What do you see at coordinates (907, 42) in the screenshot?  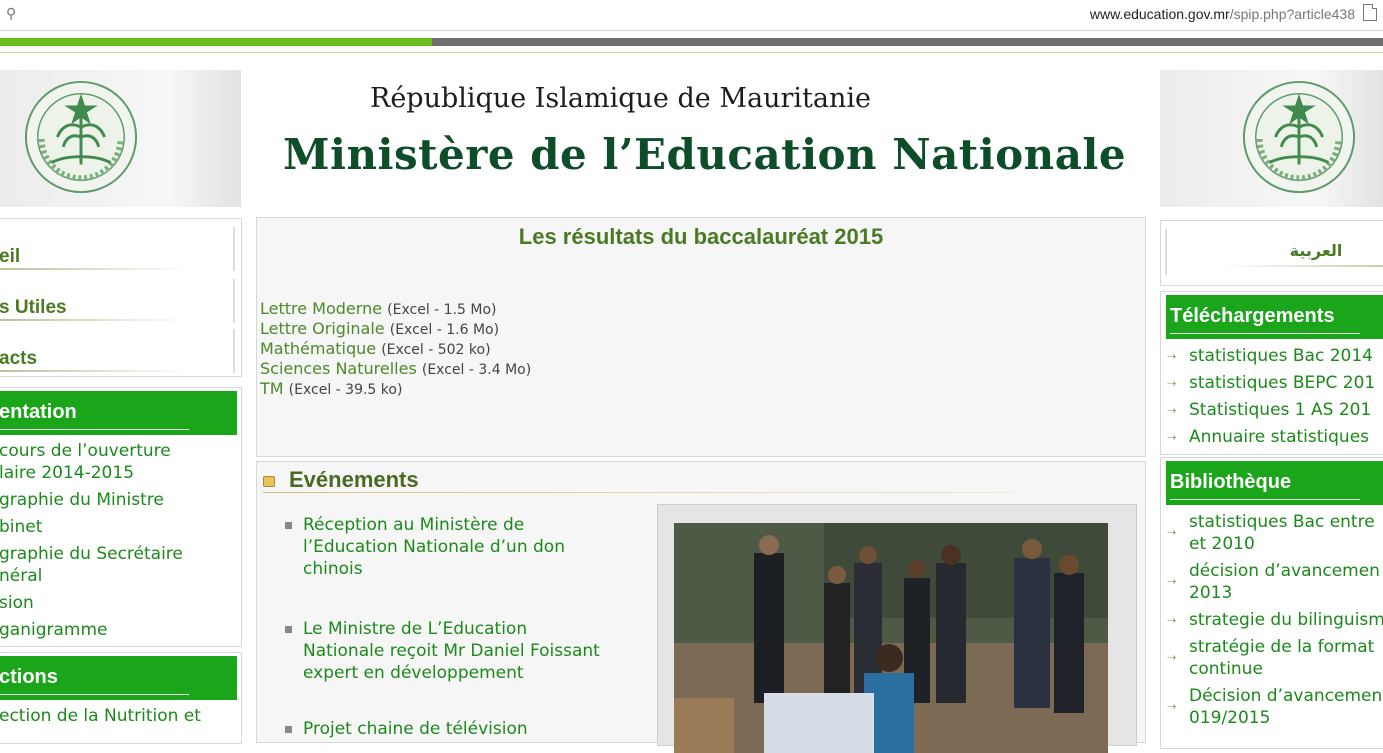 I see `top-bar-grey` at bounding box center [907, 42].